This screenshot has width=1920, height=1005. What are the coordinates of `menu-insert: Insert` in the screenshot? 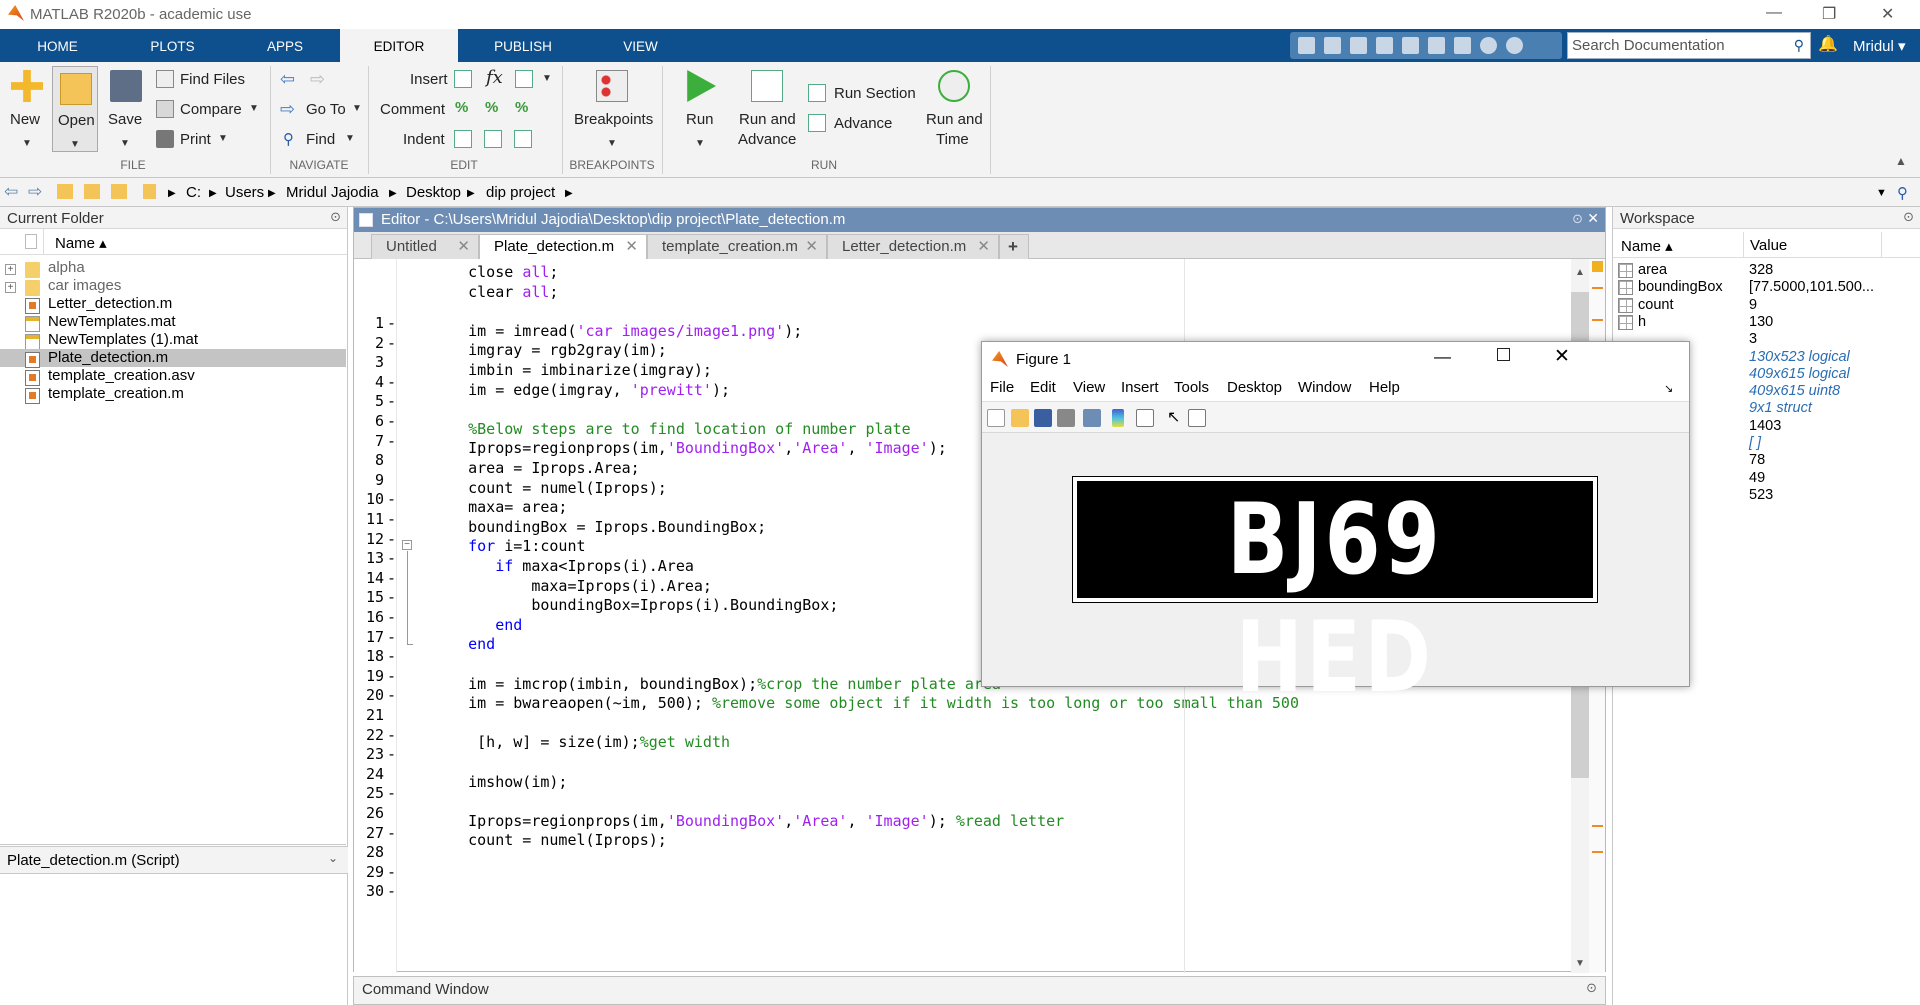 It's located at (1140, 387).